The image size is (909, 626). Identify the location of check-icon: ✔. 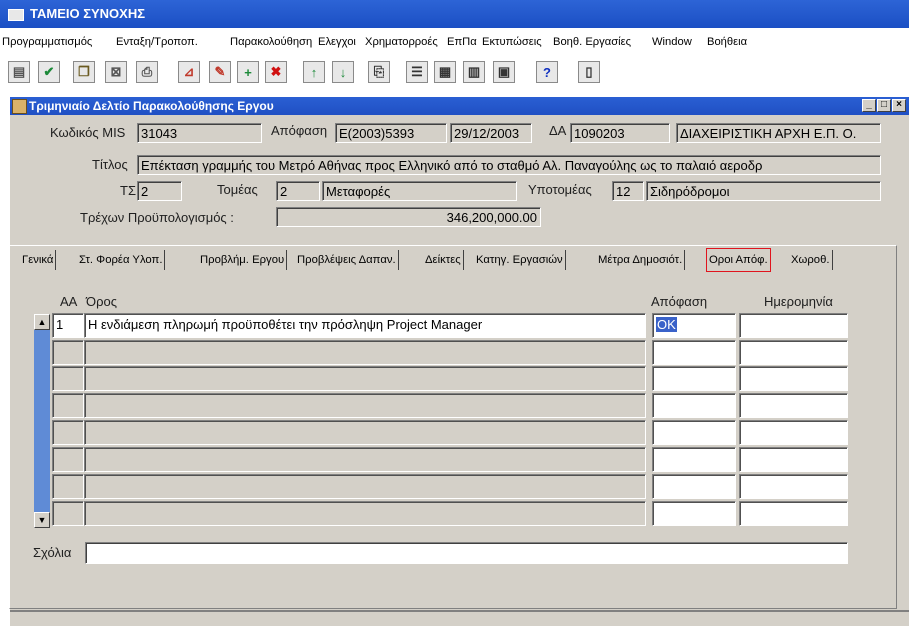
(49, 72).